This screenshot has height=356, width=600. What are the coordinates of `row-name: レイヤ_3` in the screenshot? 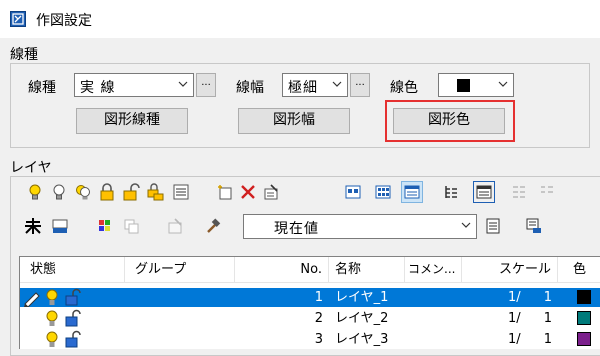 It's located at (362, 339).